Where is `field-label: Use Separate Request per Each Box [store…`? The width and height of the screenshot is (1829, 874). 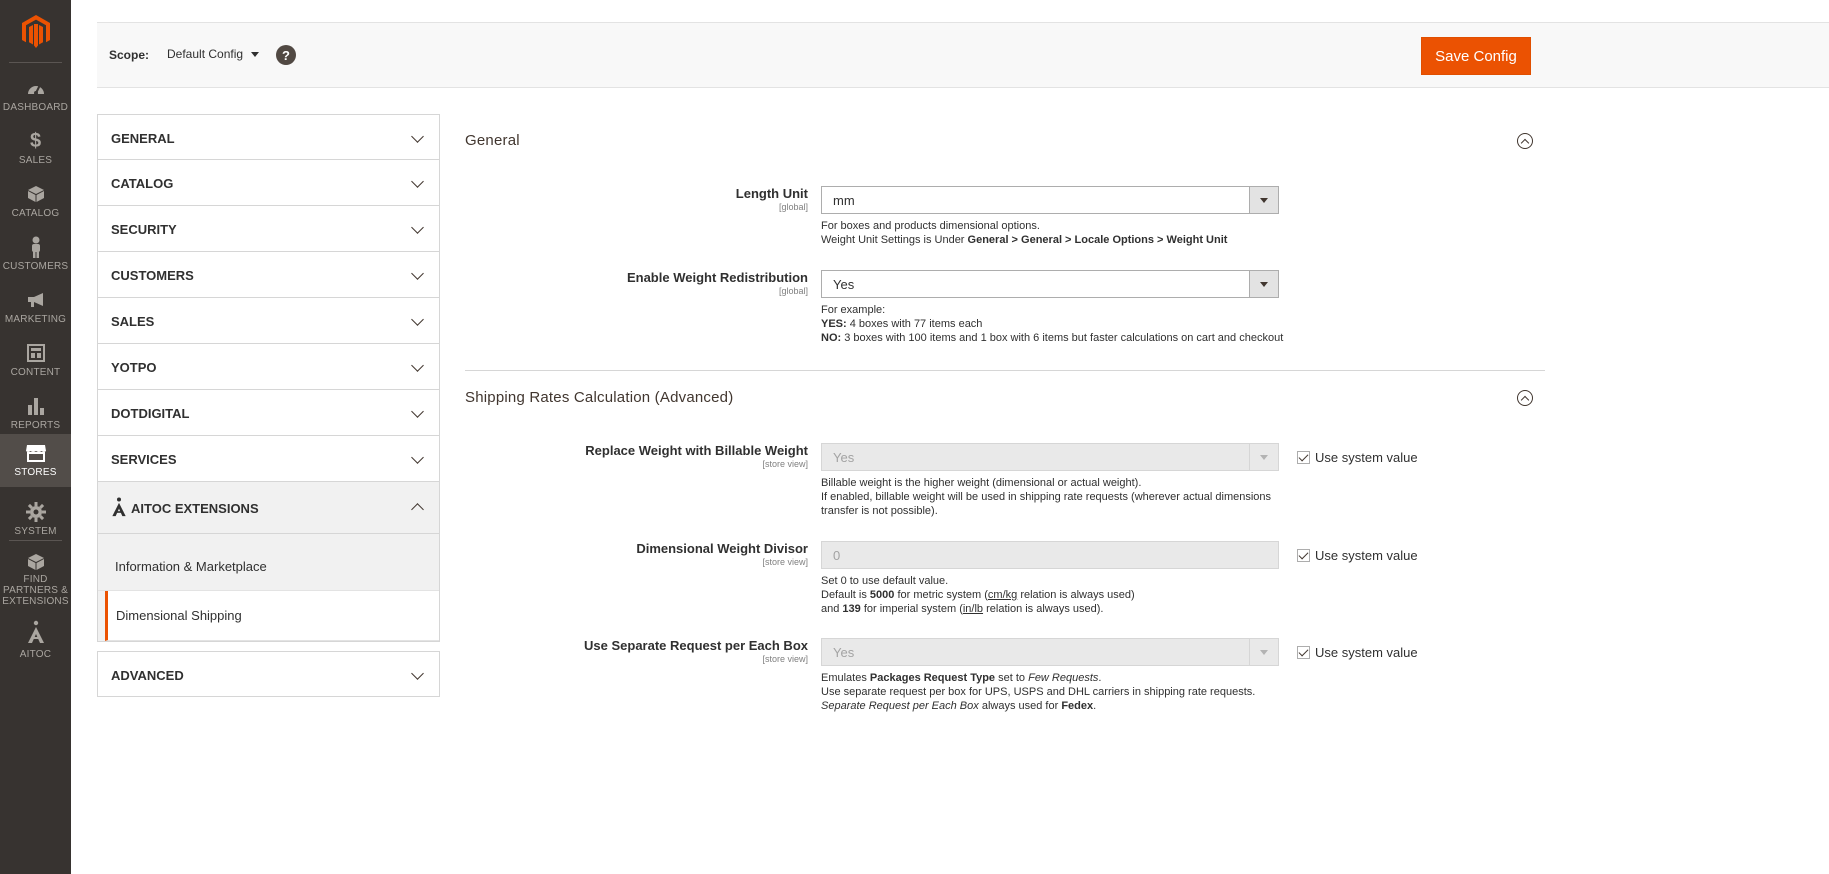
field-label: Use Separate Request per Each Box [store… is located at coordinates (696, 651).